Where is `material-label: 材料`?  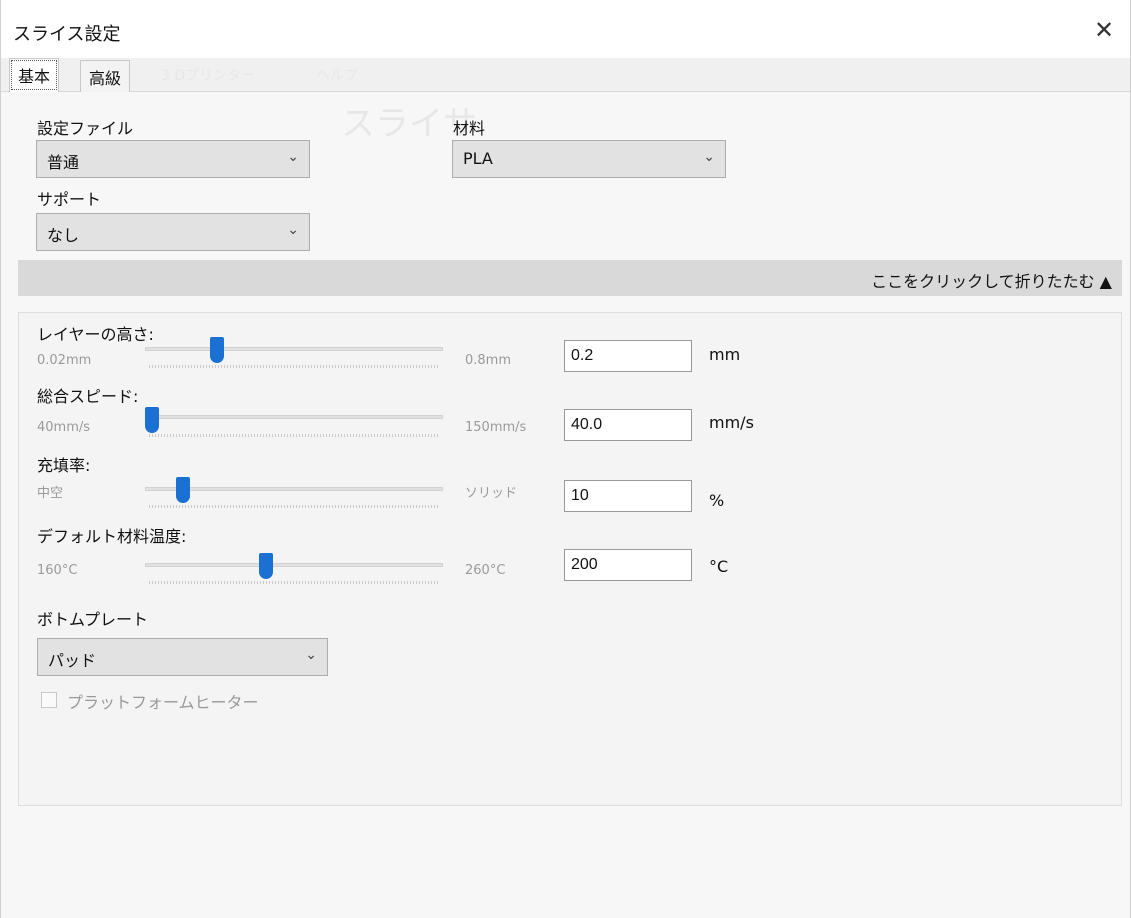
material-label: 材料 is located at coordinates (469, 128).